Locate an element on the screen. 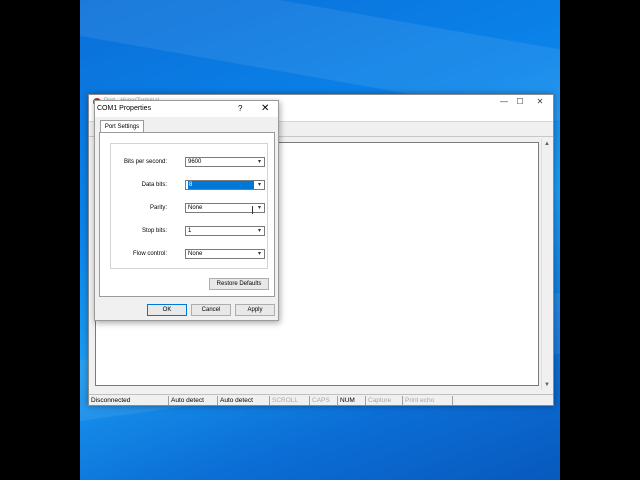 The image size is (640, 480). maximize-icon: ☐ is located at coordinates (520, 102).